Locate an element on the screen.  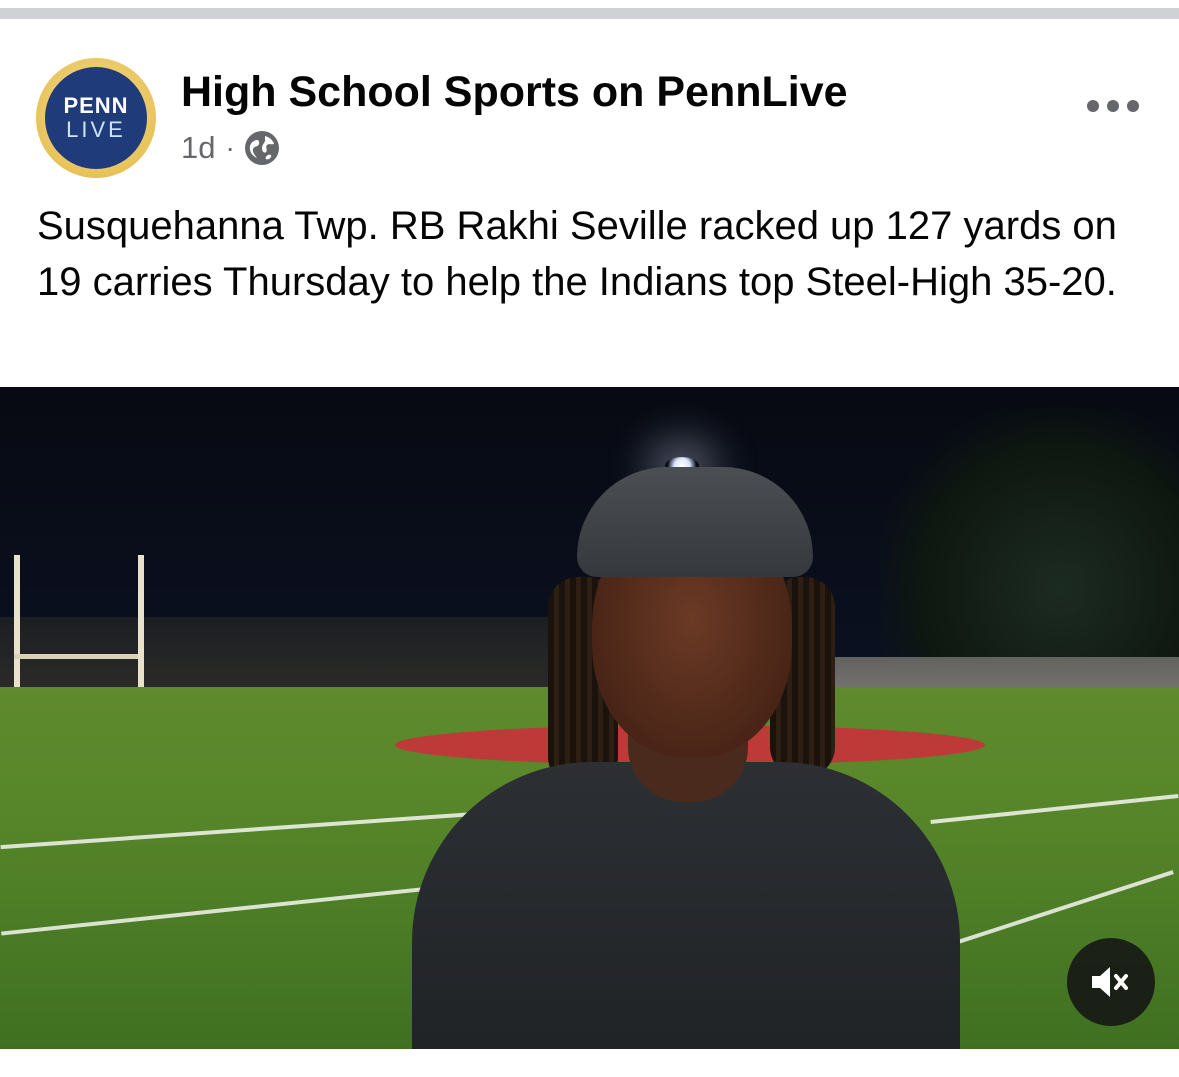
logo-line-1: PENN is located at coordinates (96, 105).